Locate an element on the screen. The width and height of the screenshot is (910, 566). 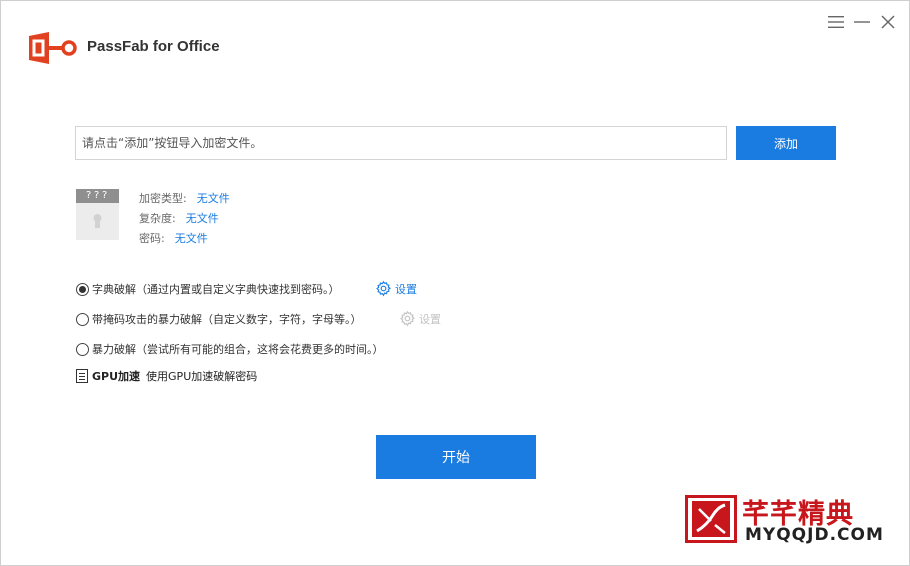
passfab-office-logo-icon is located at coordinates (53, 48).